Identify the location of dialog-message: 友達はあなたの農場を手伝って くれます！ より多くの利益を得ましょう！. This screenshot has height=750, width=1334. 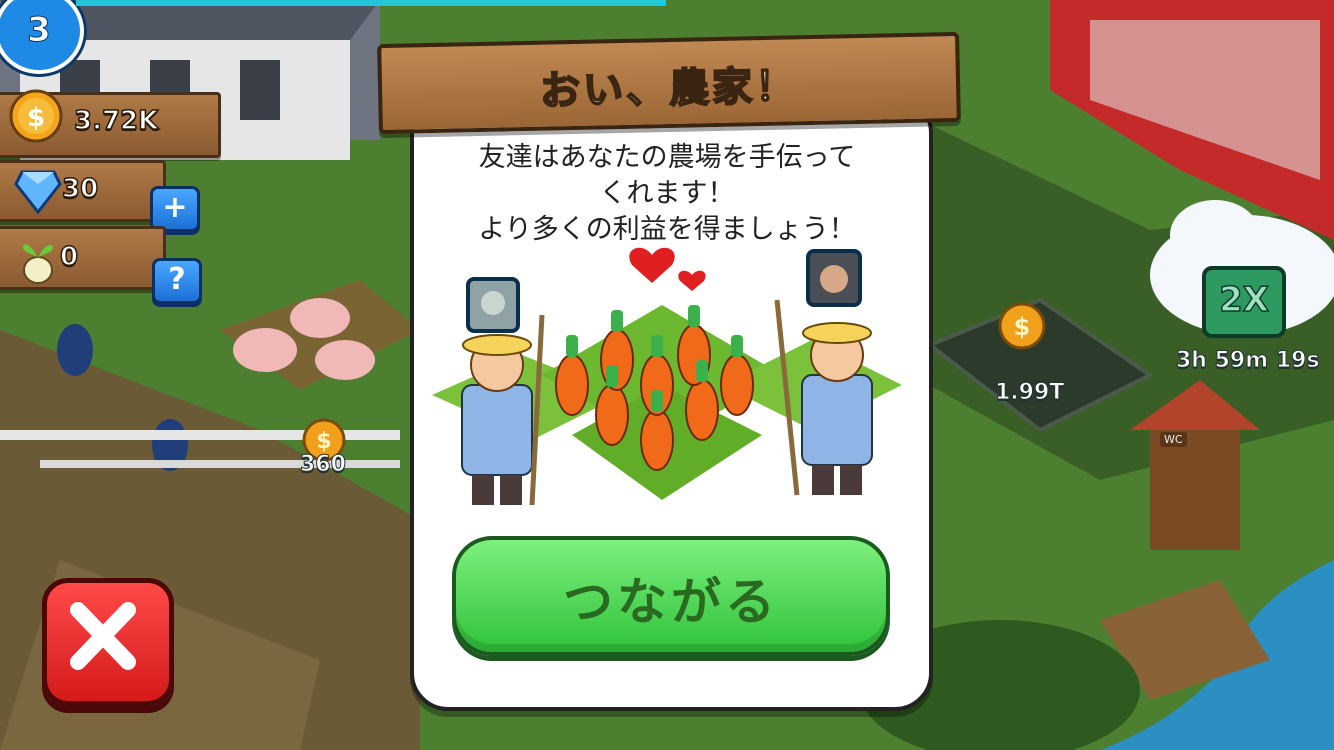
(667, 194).